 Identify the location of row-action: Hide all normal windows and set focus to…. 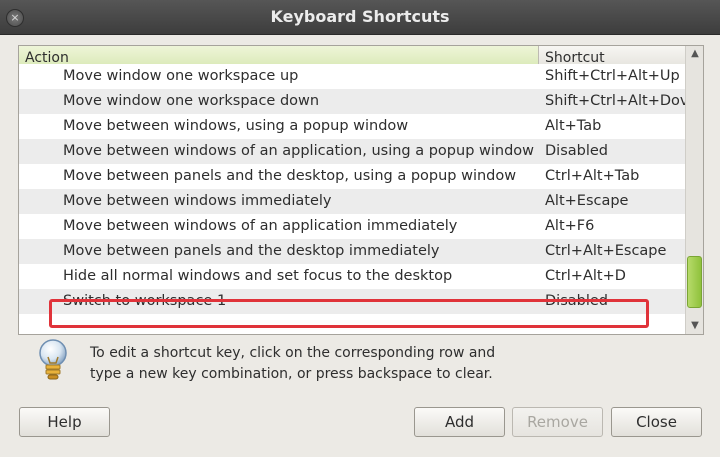
(258, 276).